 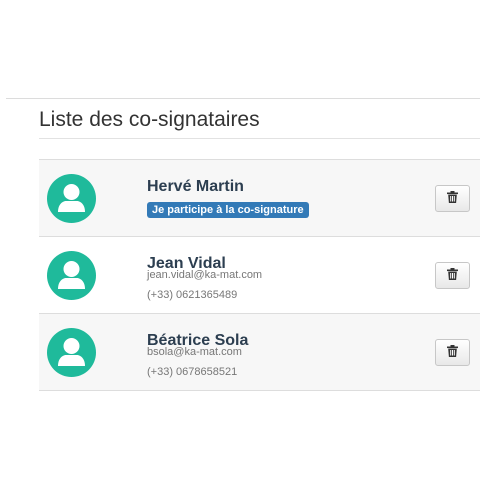 I want to click on cosigner-email: bsola@ka-mat.com, so click(x=194, y=352).